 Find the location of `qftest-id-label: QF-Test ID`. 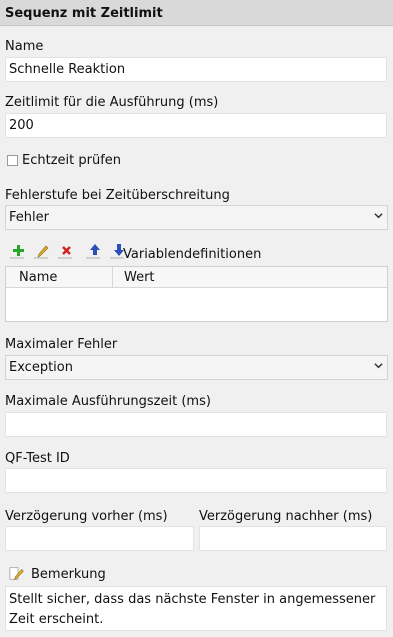

qftest-id-label: QF-Test ID is located at coordinates (37, 458).